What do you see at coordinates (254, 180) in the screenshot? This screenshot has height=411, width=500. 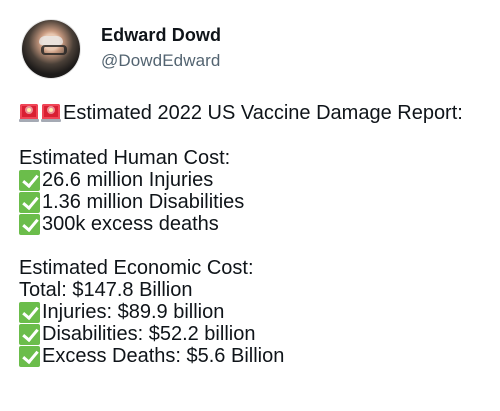 I see `list-item: 26.6 million Injuries` at bounding box center [254, 180].